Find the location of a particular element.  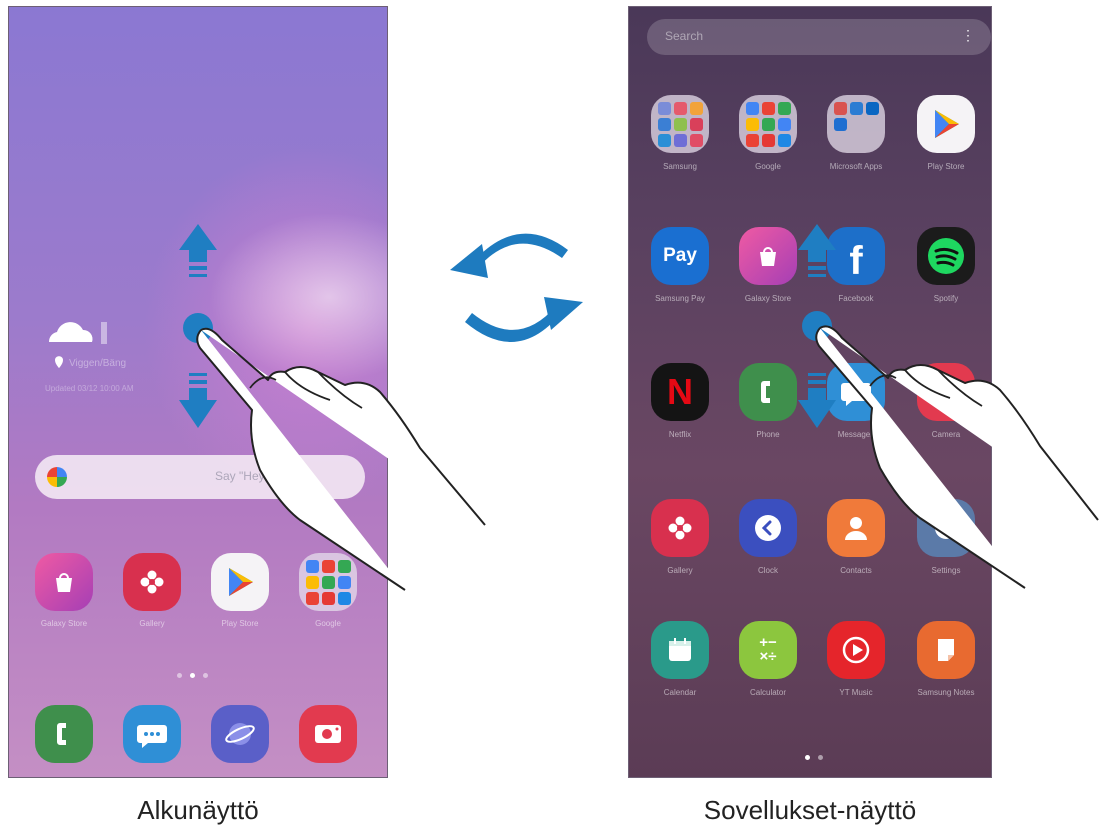

apps-screen-caption: Sovellukset-näyttö is located at coordinates (810, 810).